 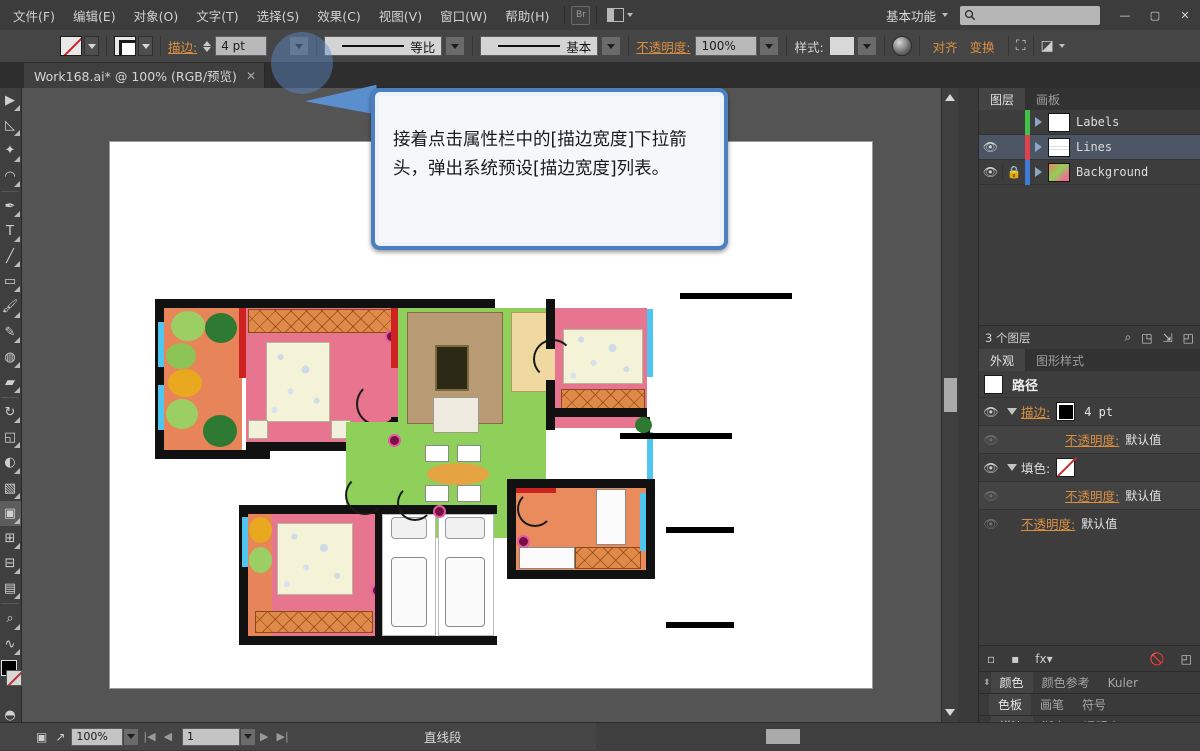 I want to click on fill-swatch, so click(x=71, y=46).